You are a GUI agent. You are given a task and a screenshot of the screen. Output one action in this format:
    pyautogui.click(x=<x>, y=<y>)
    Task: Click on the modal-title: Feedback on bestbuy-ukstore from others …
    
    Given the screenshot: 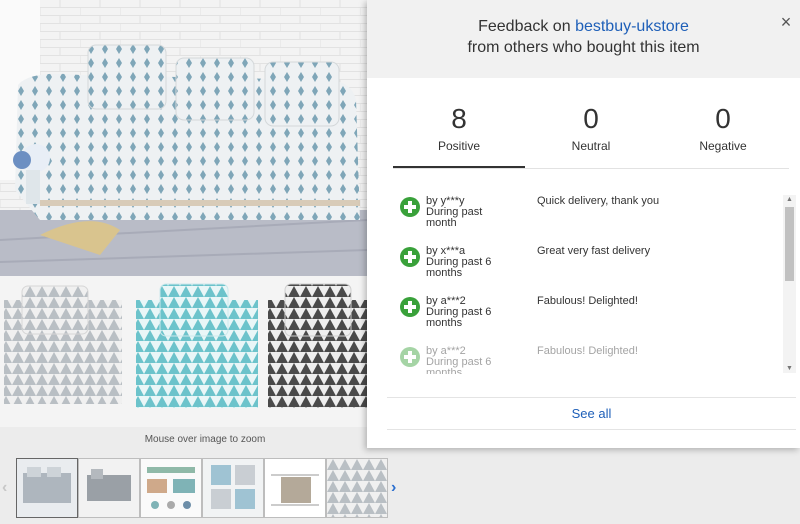 What is the action you would take?
    pyautogui.click(x=583, y=37)
    